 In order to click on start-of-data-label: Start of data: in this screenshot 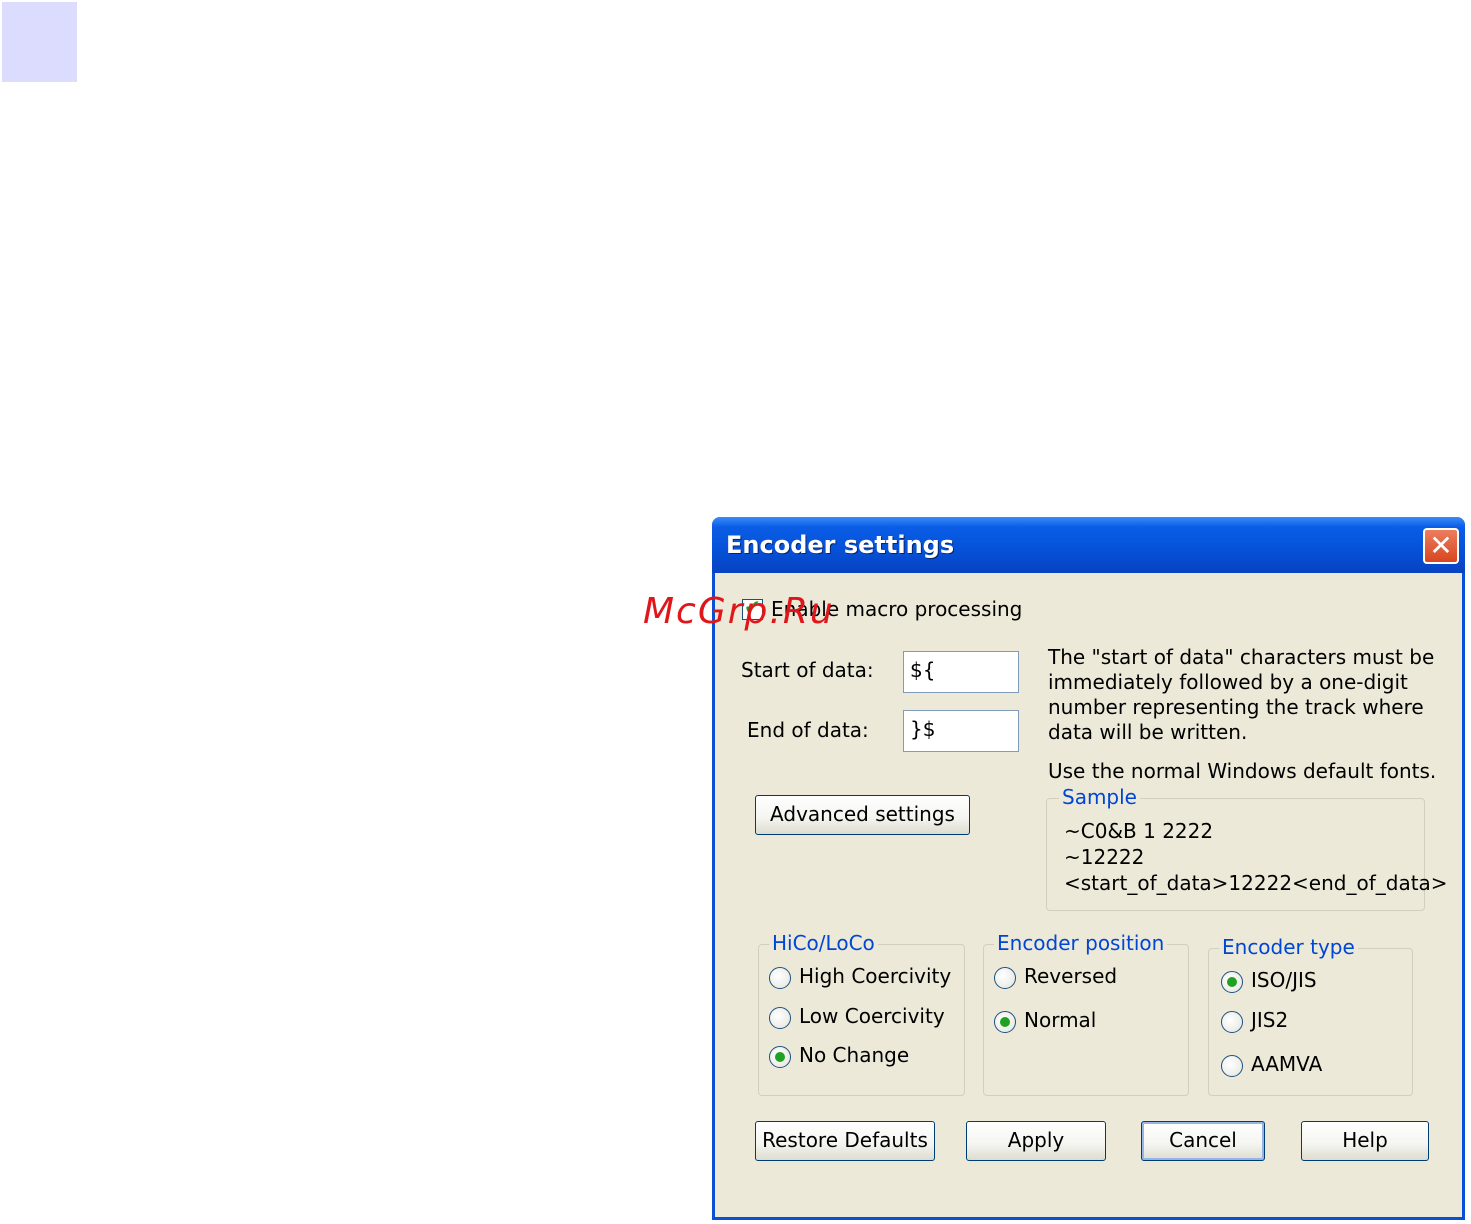, I will do `click(807, 670)`.